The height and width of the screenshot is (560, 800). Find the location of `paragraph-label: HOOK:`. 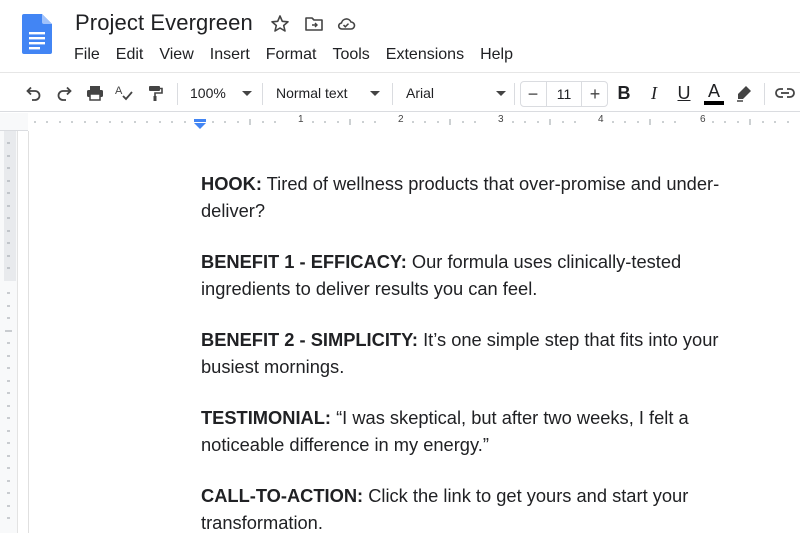

paragraph-label: HOOK: is located at coordinates (231, 183).